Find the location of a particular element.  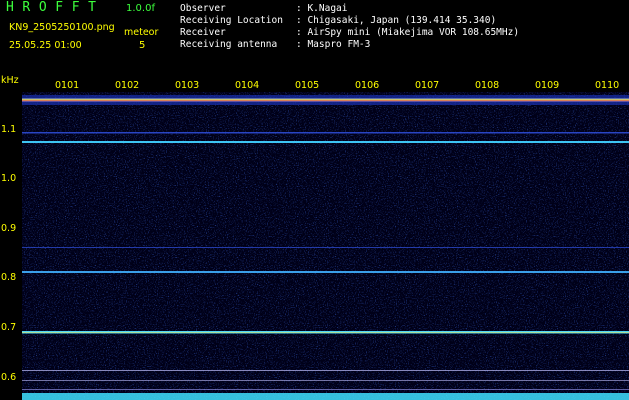

freq-tick-label: 1.1 is located at coordinates (9, 129).